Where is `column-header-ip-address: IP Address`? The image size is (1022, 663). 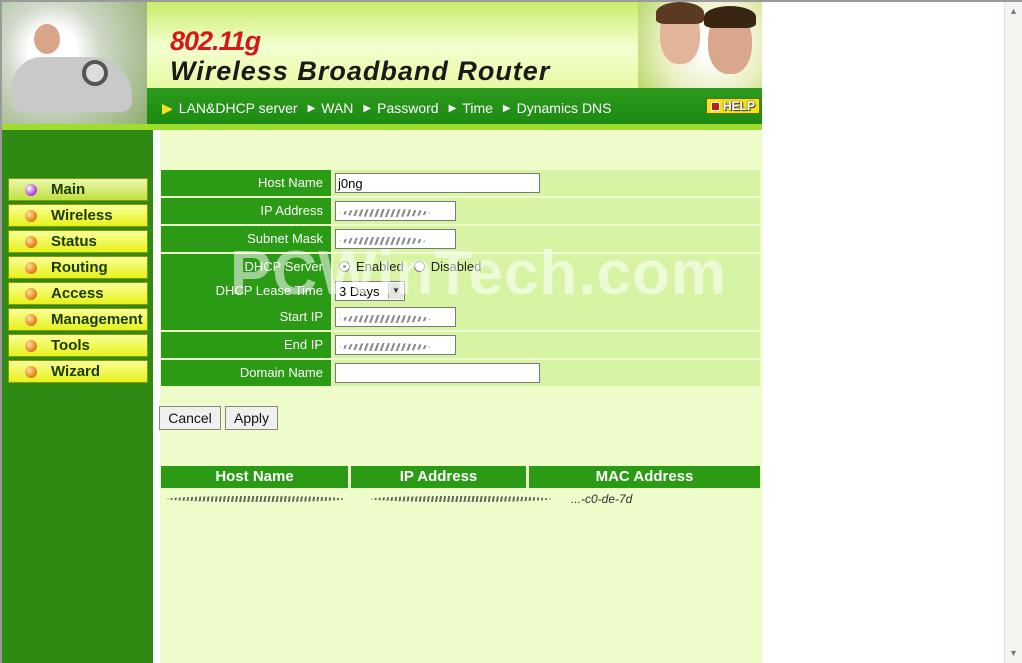 column-header-ip-address: IP Address is located at coordinates (438, 477).